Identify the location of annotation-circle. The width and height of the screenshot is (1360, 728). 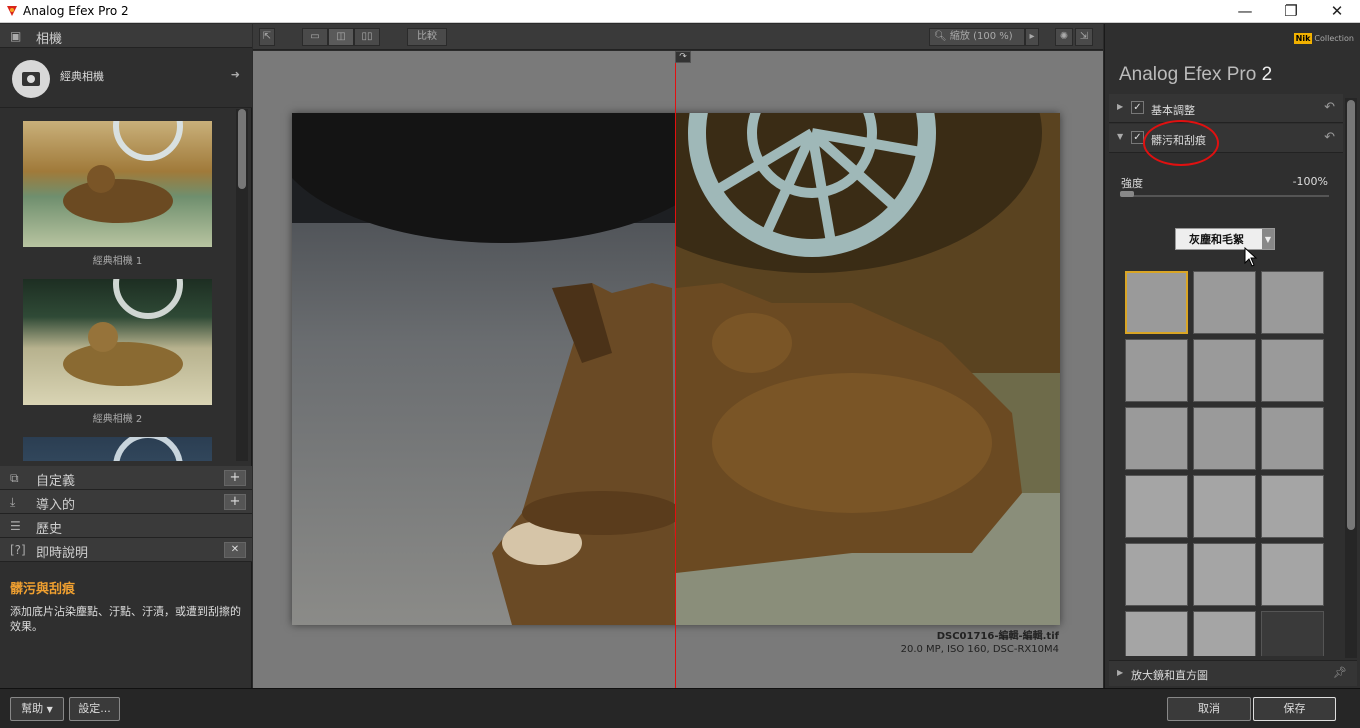
(1181, 143).